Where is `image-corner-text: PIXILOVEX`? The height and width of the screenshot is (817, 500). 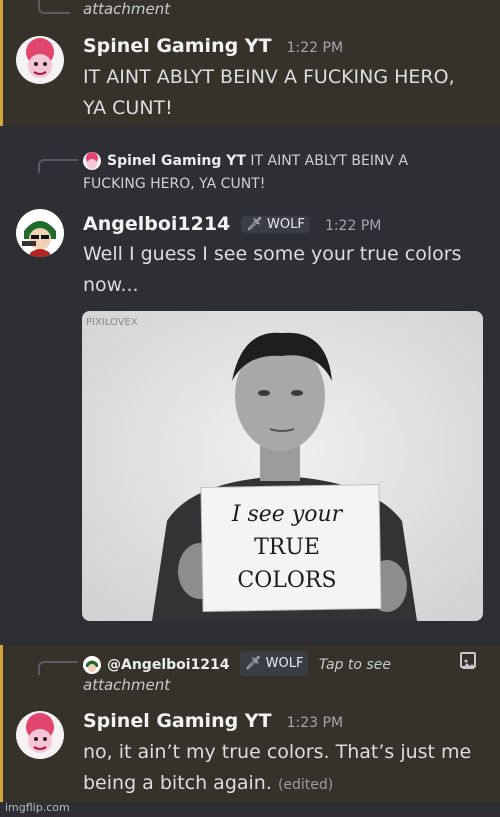
image-corner-text: PIXILOVEX is located at coordinates (112, 322).